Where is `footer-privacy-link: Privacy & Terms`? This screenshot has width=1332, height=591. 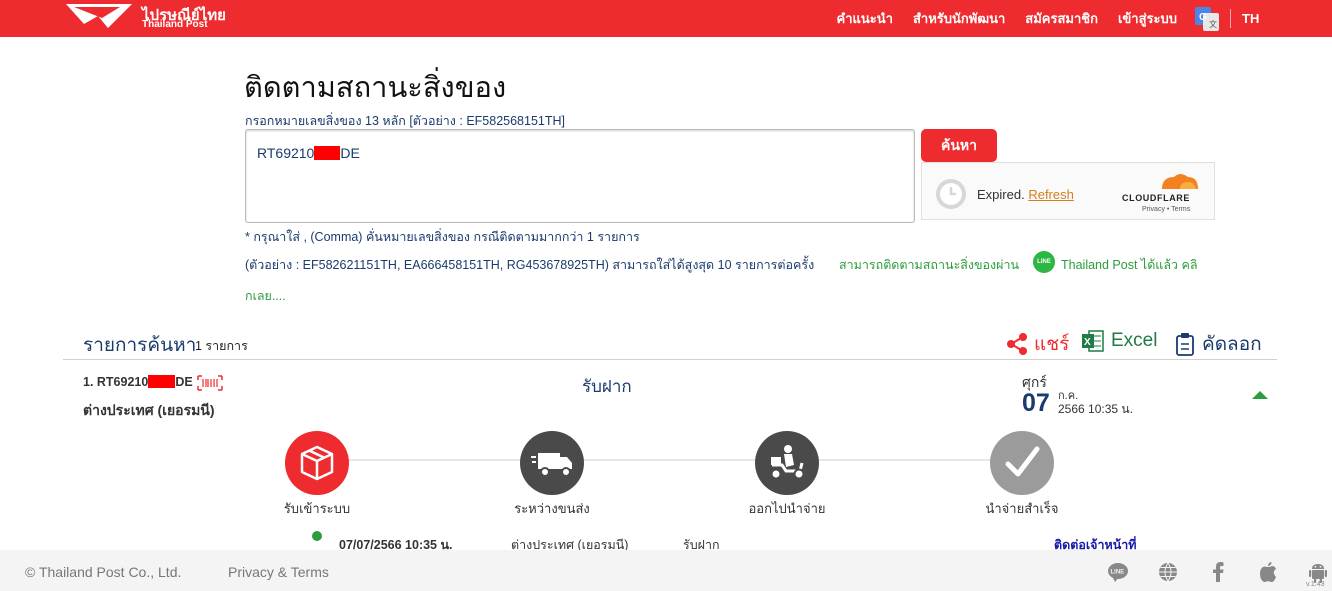 footer-privacy-link: Privacy & Terms is located at coordinates (278, 572).